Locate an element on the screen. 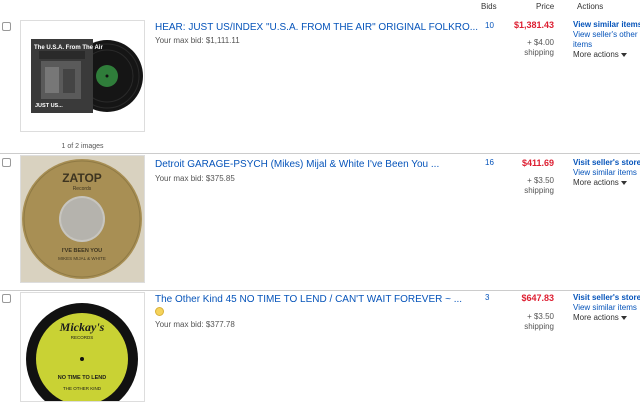 This screenshot has width=640, height=402. label-brand-text: Mickay's is located at coordinates (82, 327).